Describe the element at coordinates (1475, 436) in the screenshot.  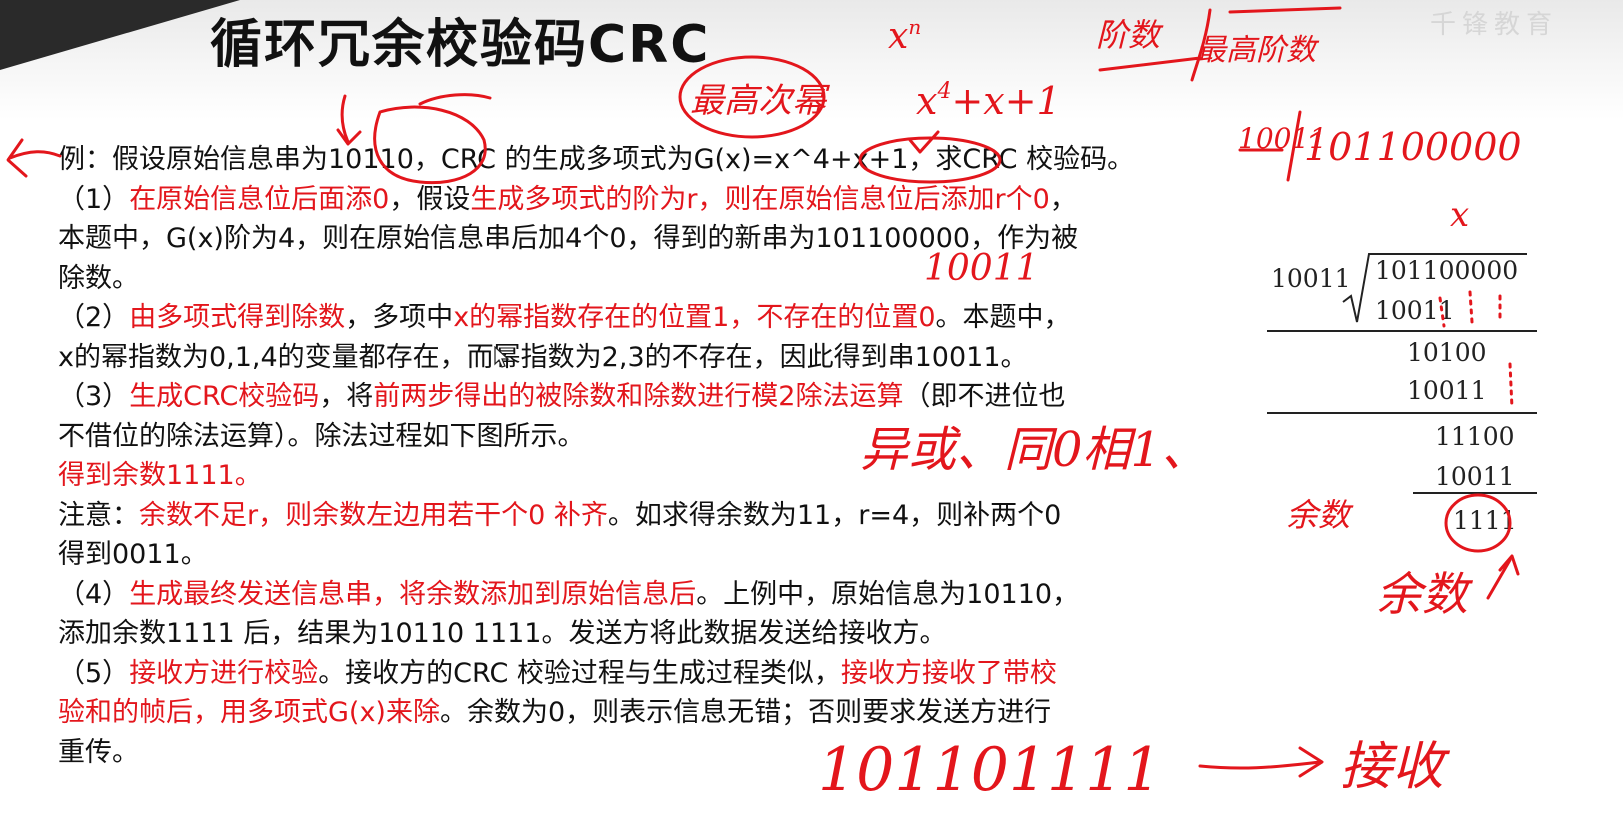
I see `division-step: 11100` at that location.